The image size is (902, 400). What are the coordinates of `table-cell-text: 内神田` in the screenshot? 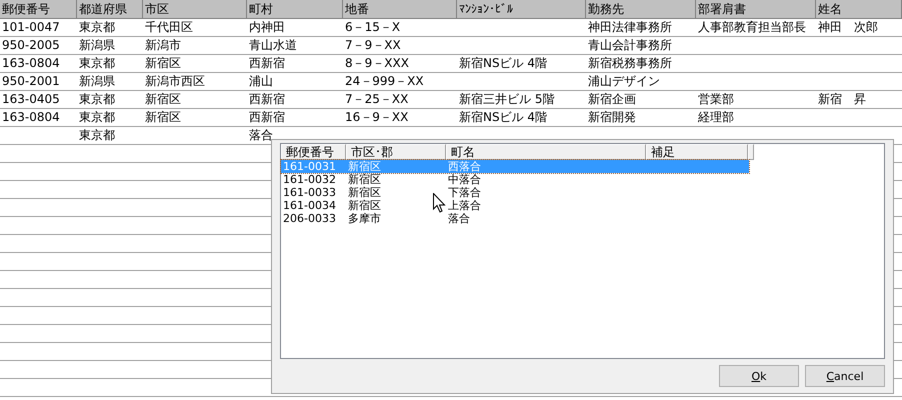 It's located at (267, 27).